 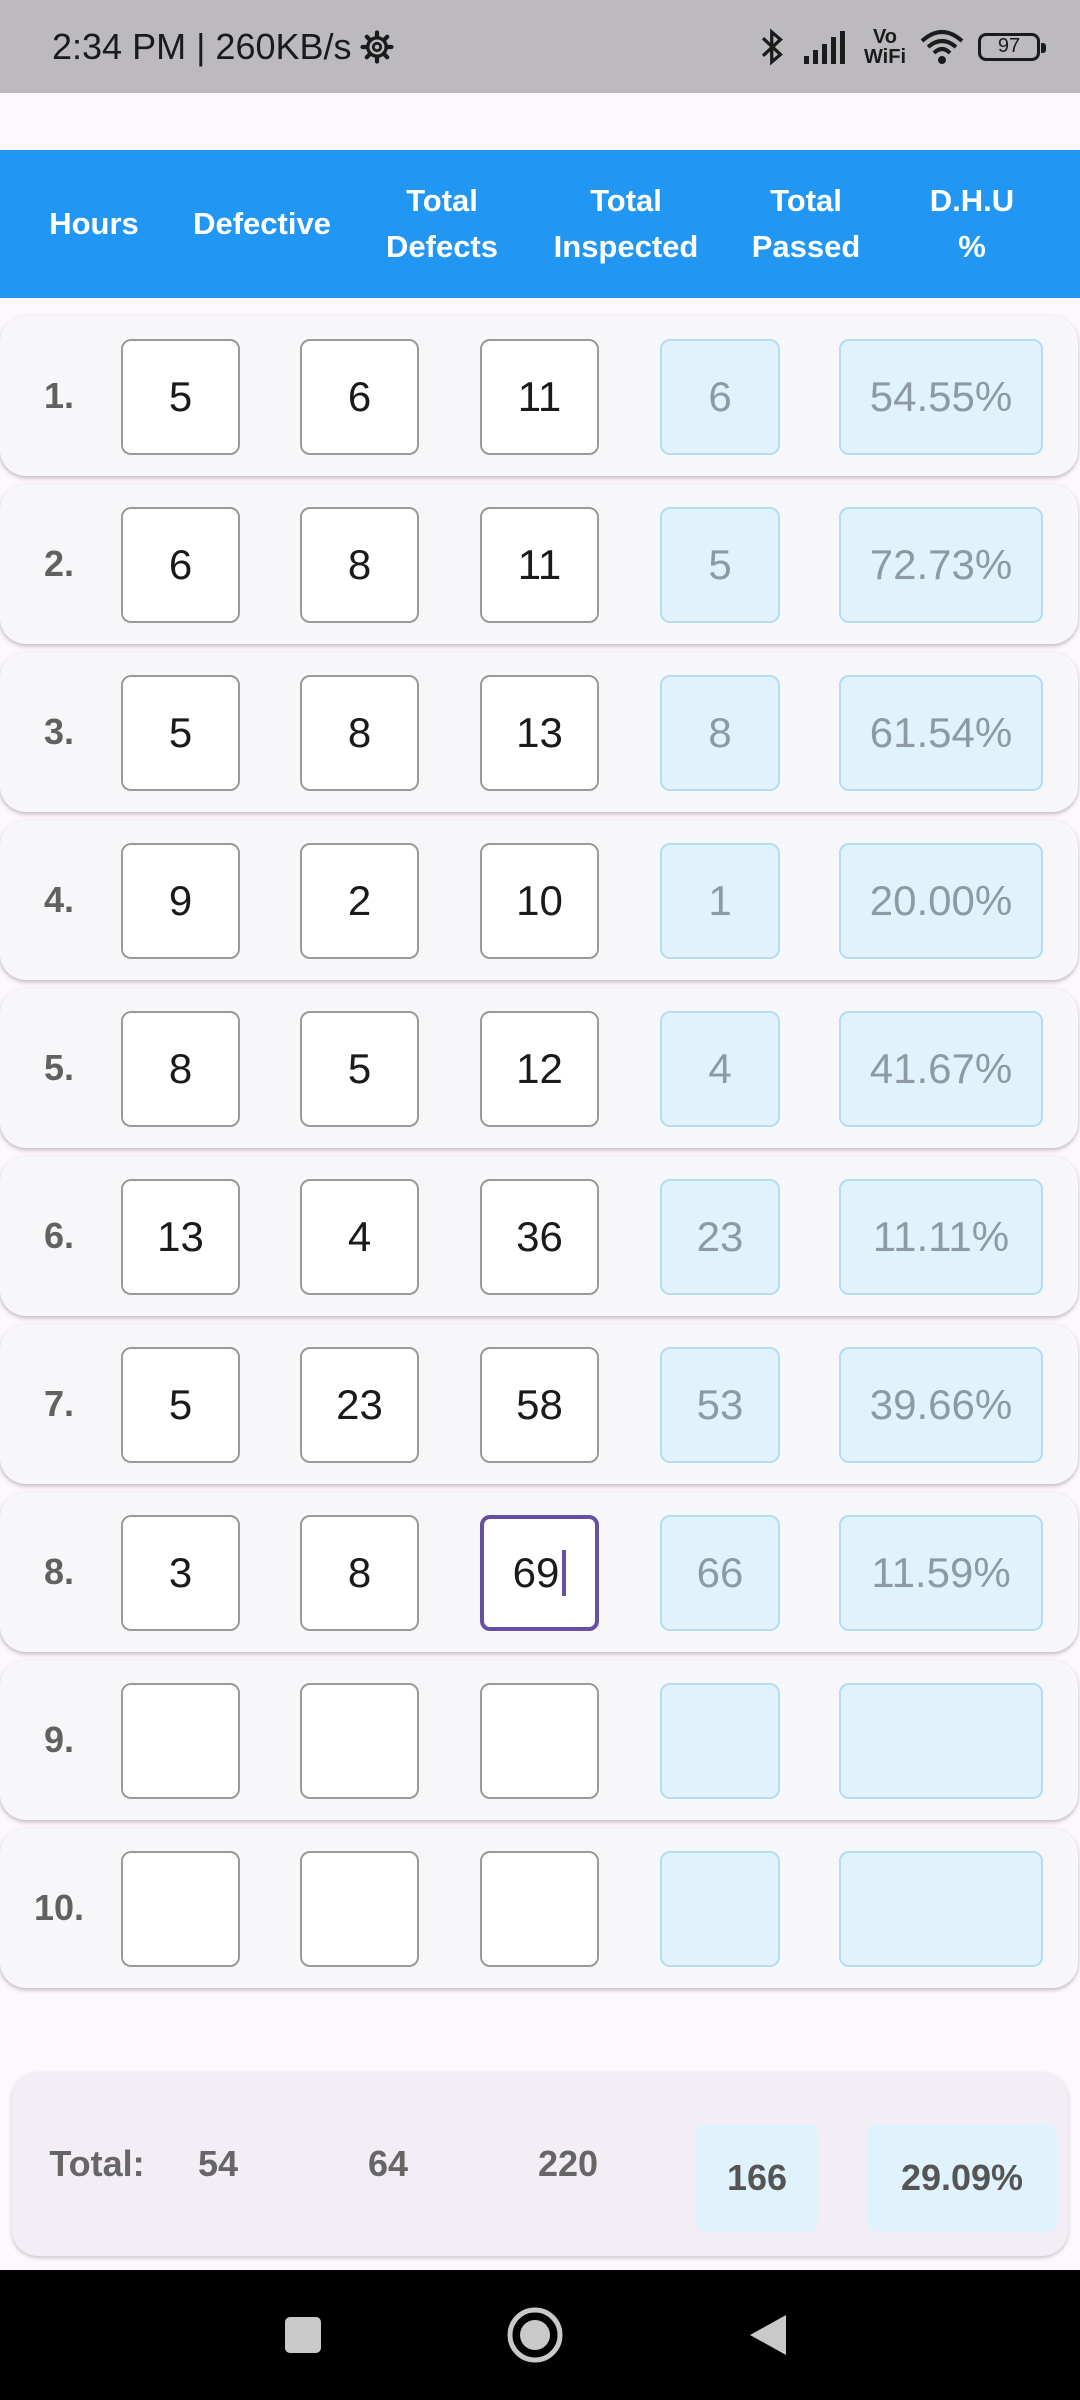 What do you see at coordinates (806, 223) in the screenshot?
I see `header-total-passed: Total Passed` at bounding box center [806, 223].